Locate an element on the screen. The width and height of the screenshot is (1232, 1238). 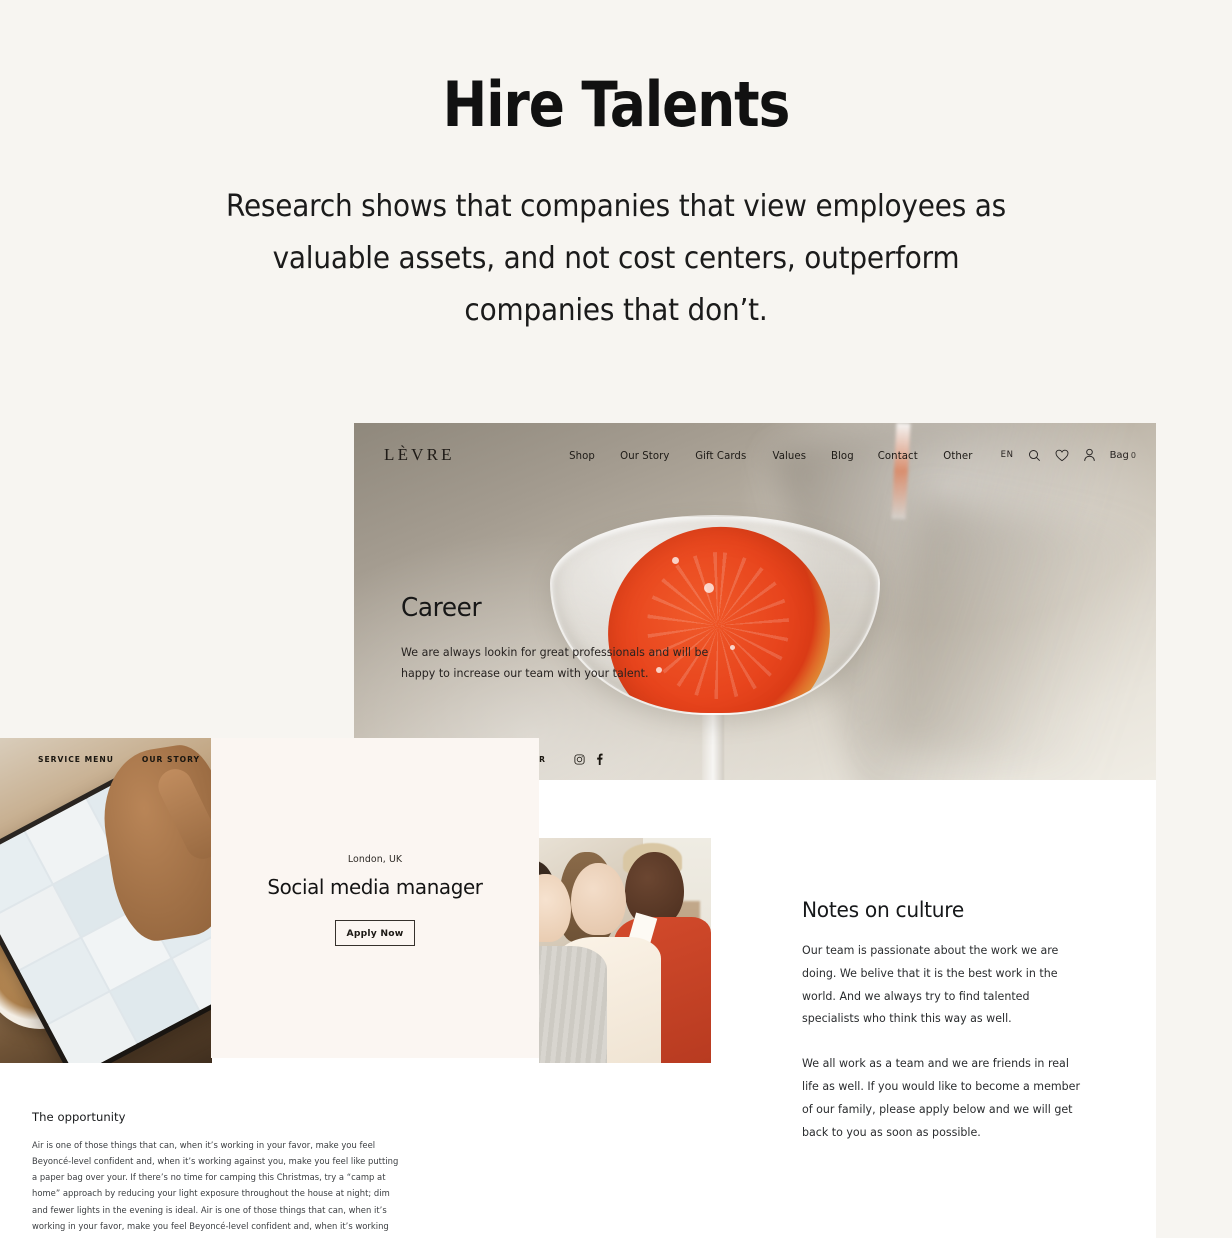
language-selector: EN is located at coordinates (1007, 455).